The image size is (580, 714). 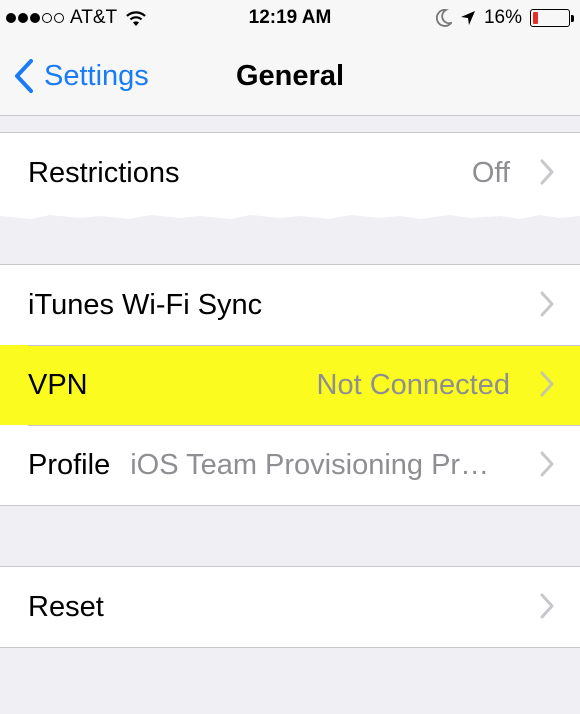 I want to click on status-bar: AT&T 12:19 AM 16%, so click(x=290, y=19).